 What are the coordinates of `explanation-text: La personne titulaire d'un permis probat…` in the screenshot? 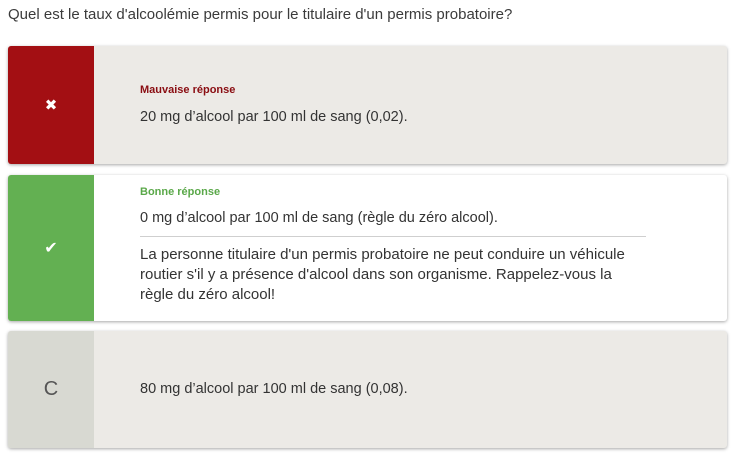 It's located at (382, 274).